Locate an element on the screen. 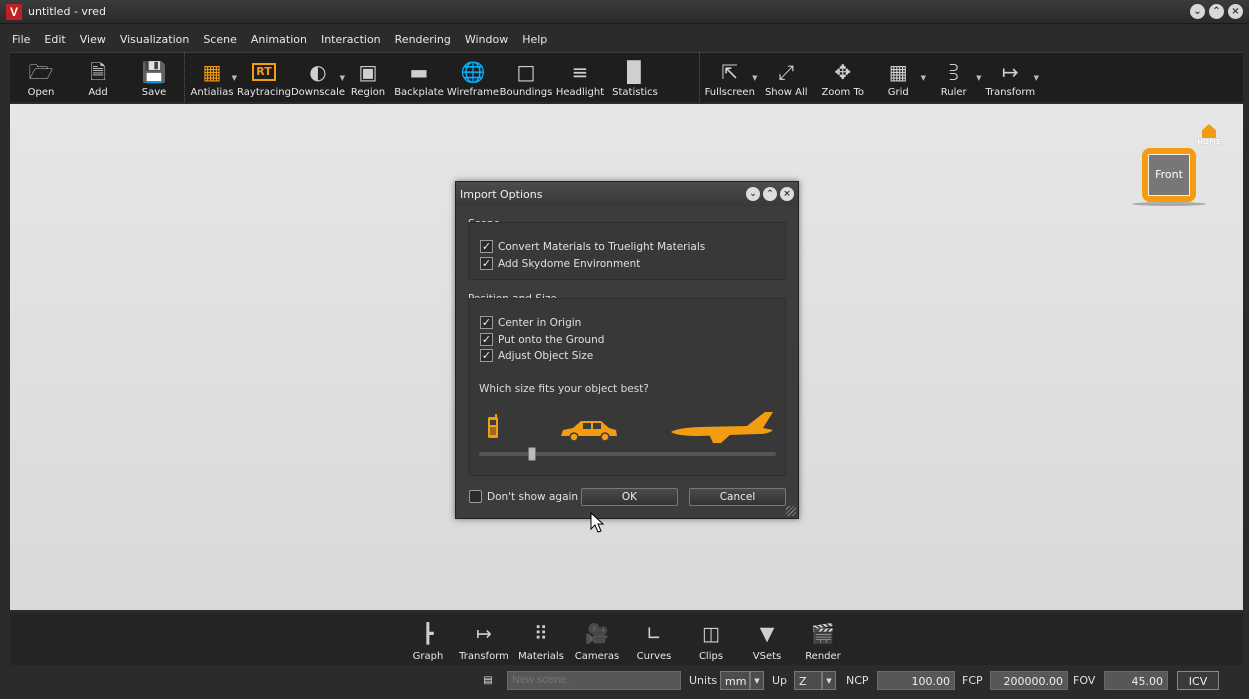 The image size is (1249, 699). ncp-input: 100.00 is located at coordinates (916, 680).